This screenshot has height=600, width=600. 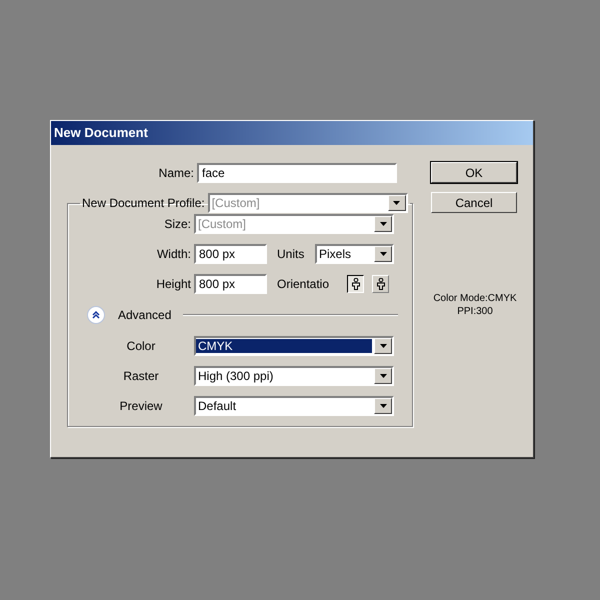 I want to click on dropdown: Default, so click(x=294, y=406).